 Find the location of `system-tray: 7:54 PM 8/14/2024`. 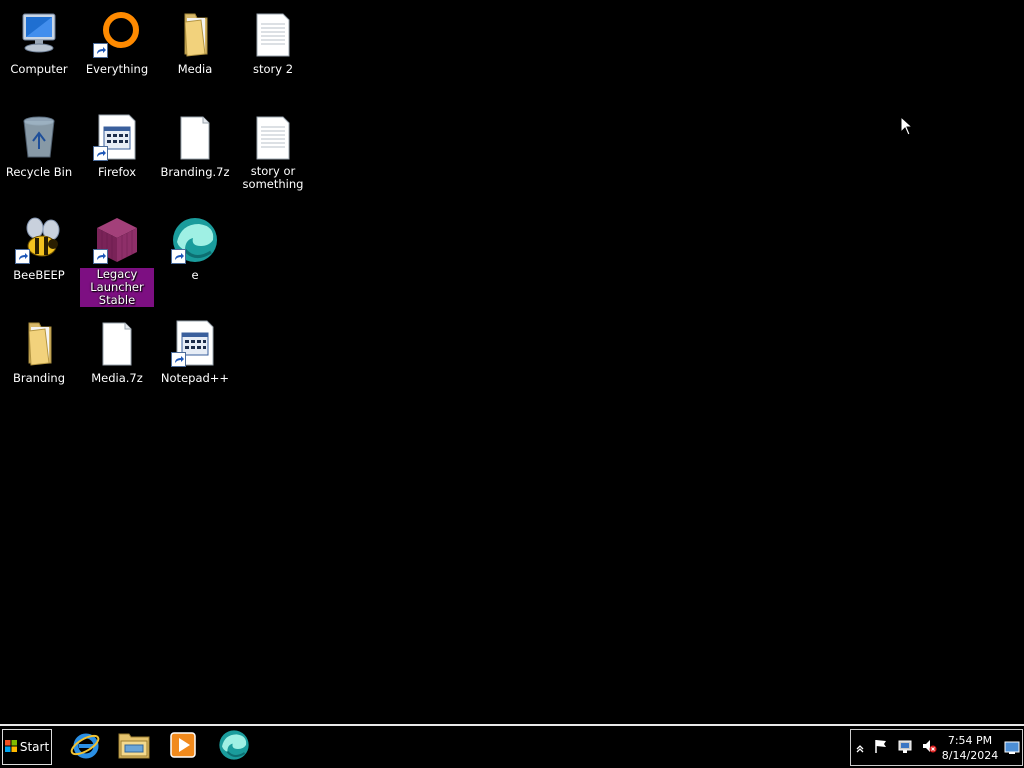

system-tray: 7:54 PM 8/14/2024 is located at coordinates (936, 747).